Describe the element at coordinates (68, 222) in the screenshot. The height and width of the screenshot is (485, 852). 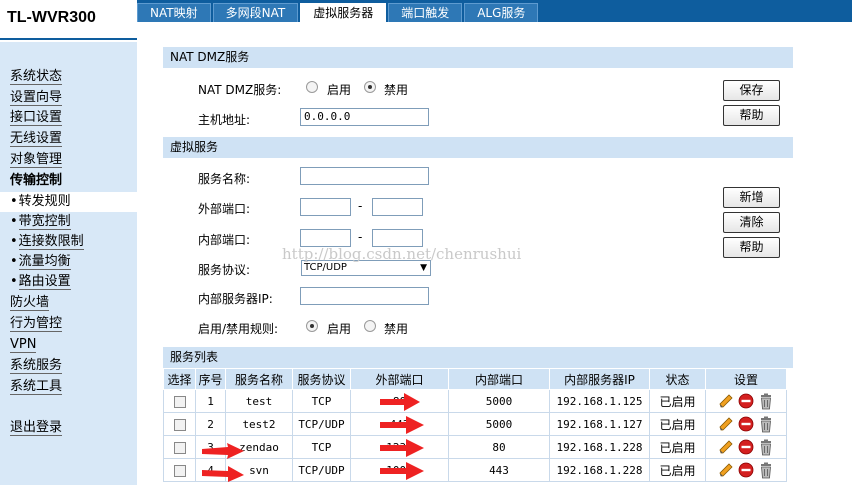
I see `sidebar-item-bandwidth: •带宽控制` at that location.